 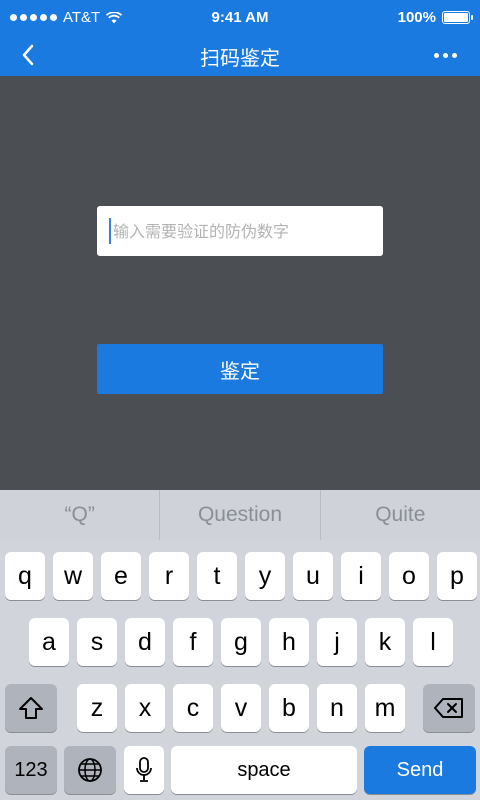 I want to click on key-y: y, so click(x=265, y=576).